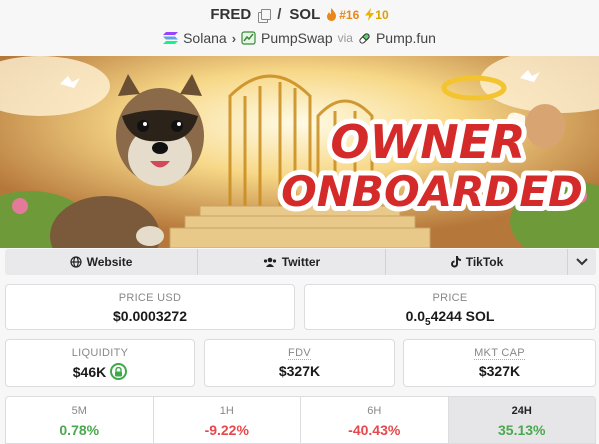 The image size is (599, 444). I want to click on fdv-label: FDV, so click(299, 353).